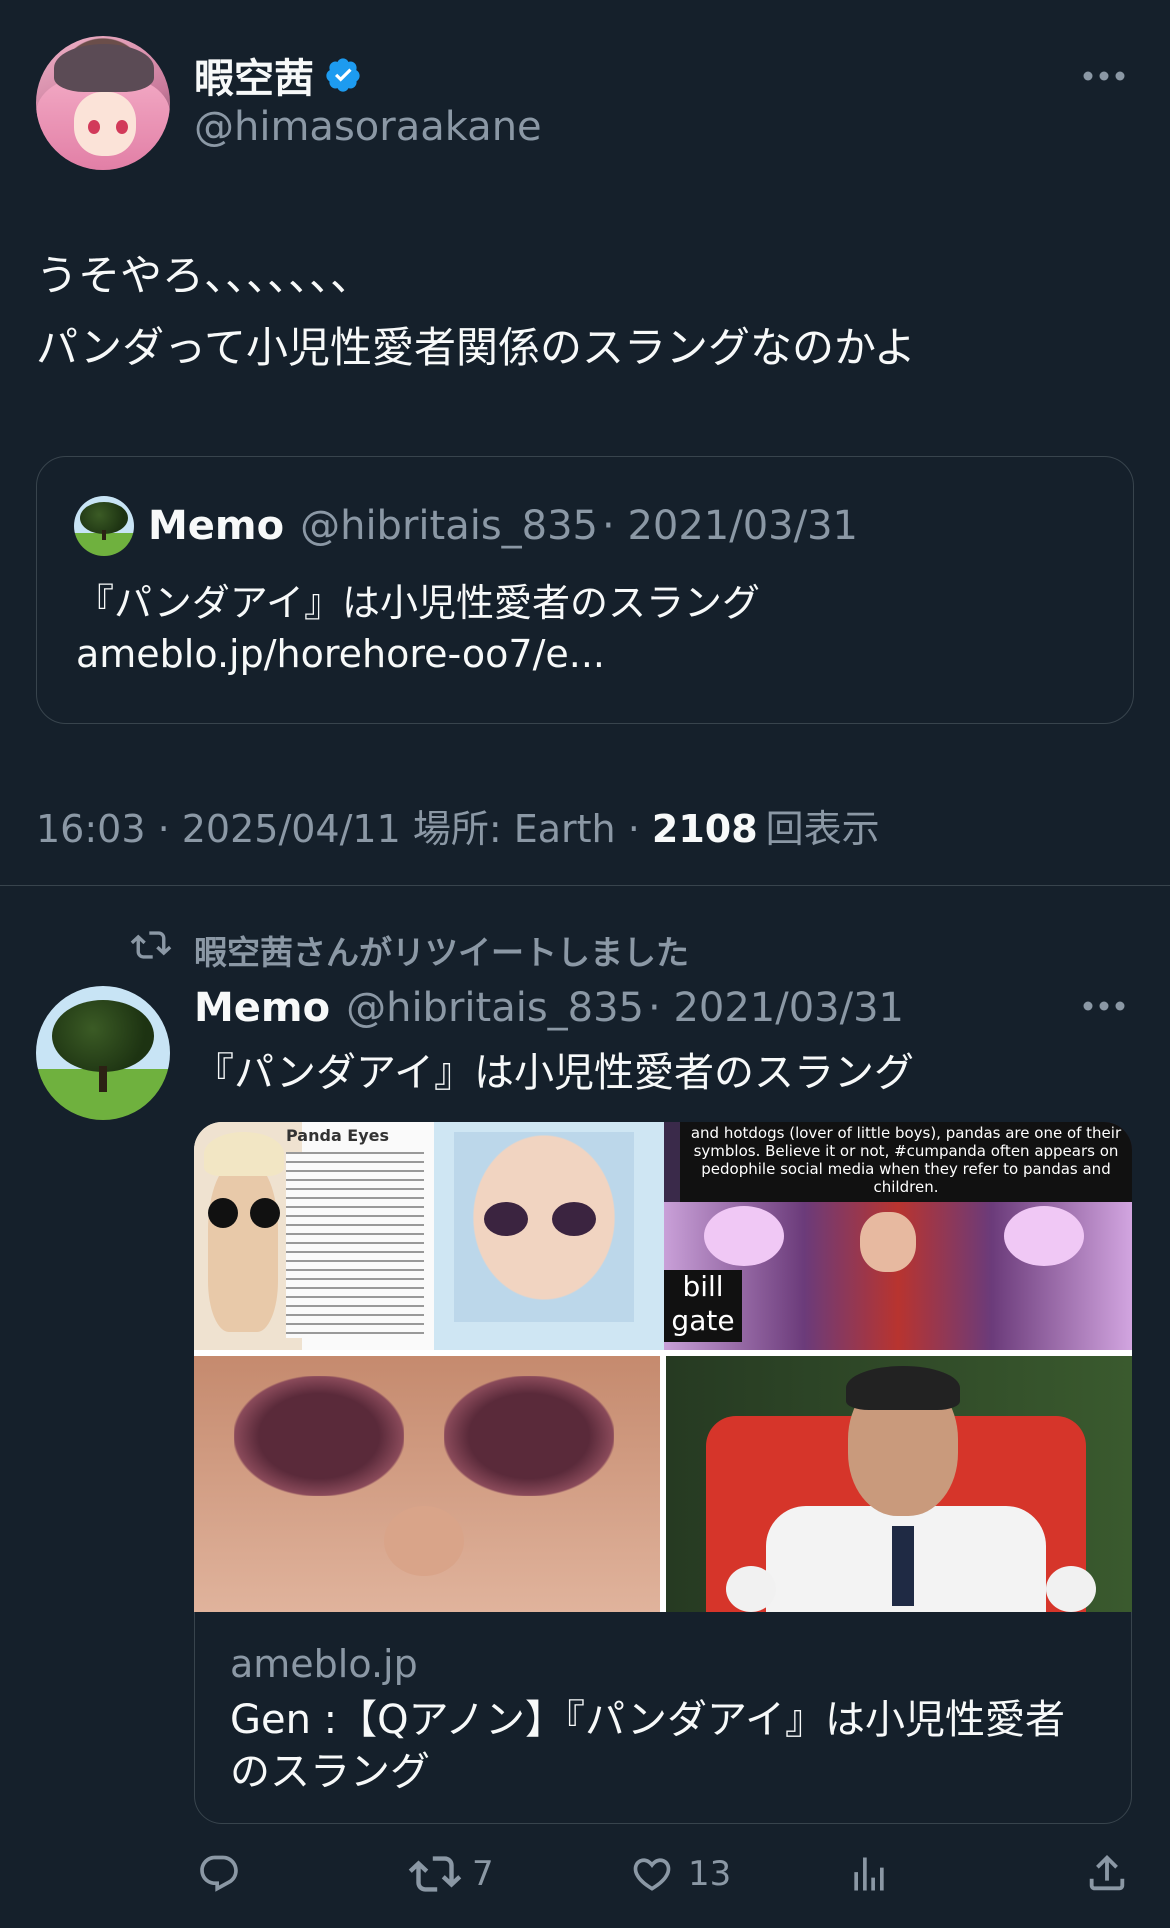 The image size is (1170, 1928). I want to click on retweet-more-icon, so click(1104, 1006).